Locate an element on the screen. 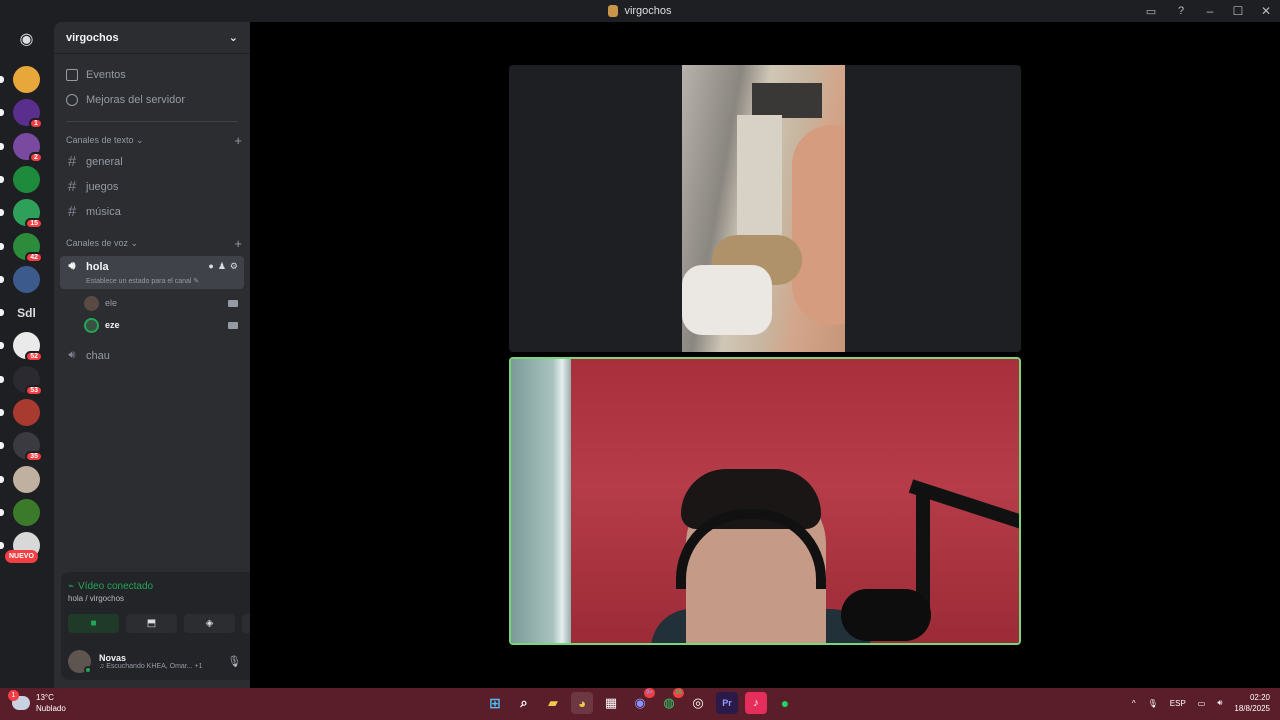  voice-member-eze: eze is located at coordinates (161, 325).